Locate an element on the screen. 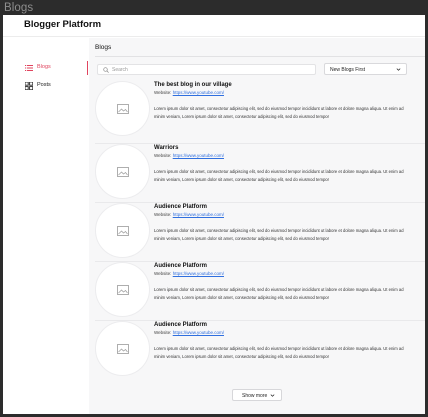 The height and width of the screenshot is (417, 428). list-icon is located at coordinates (29, 68).